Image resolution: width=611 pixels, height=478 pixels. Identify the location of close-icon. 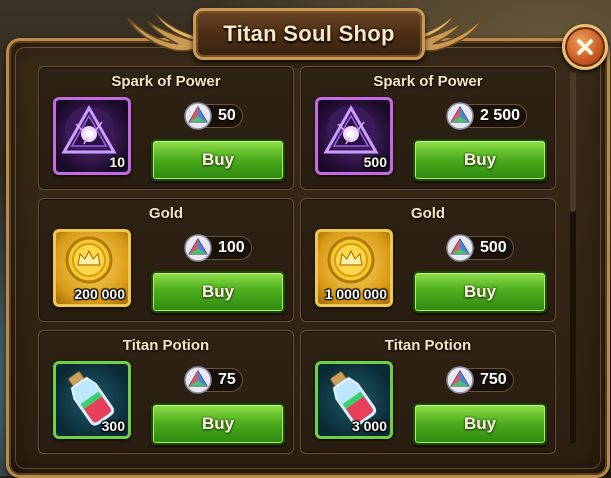
(585, 47).